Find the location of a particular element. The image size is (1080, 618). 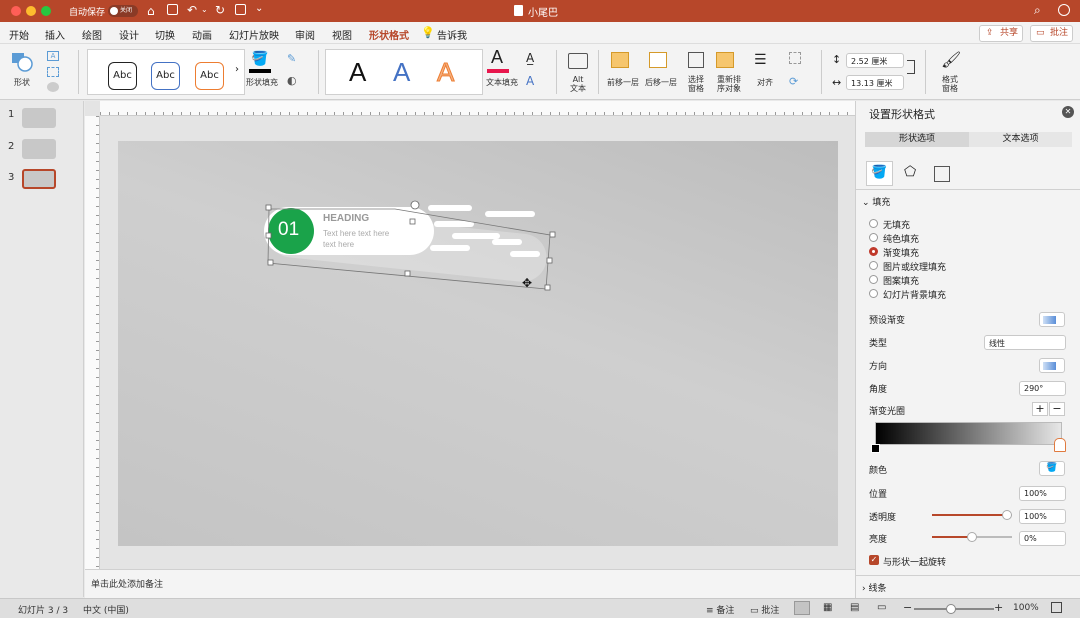

rotate-with-shape-checkbox: ✓ is located at coordinates (874, 560).